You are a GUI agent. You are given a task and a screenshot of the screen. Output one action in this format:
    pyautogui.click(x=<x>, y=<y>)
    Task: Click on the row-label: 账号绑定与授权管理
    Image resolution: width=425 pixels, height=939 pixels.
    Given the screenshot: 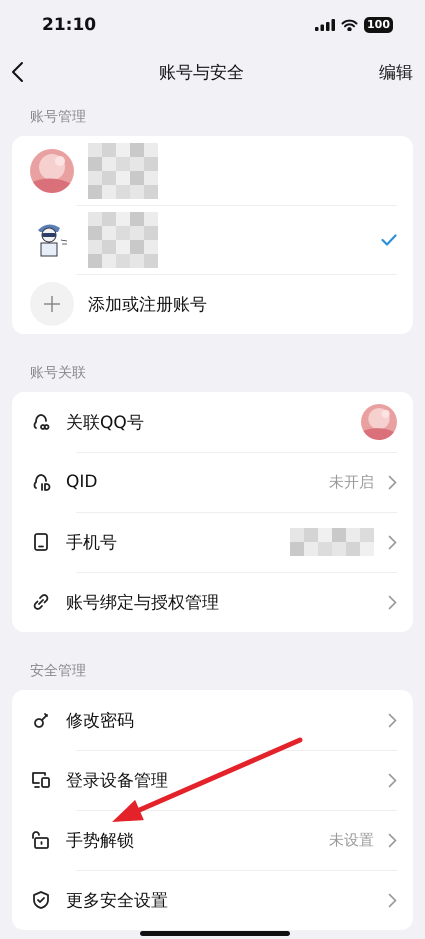 What is the action you would take?
    pyautogui.click(x=220, y=602)
    